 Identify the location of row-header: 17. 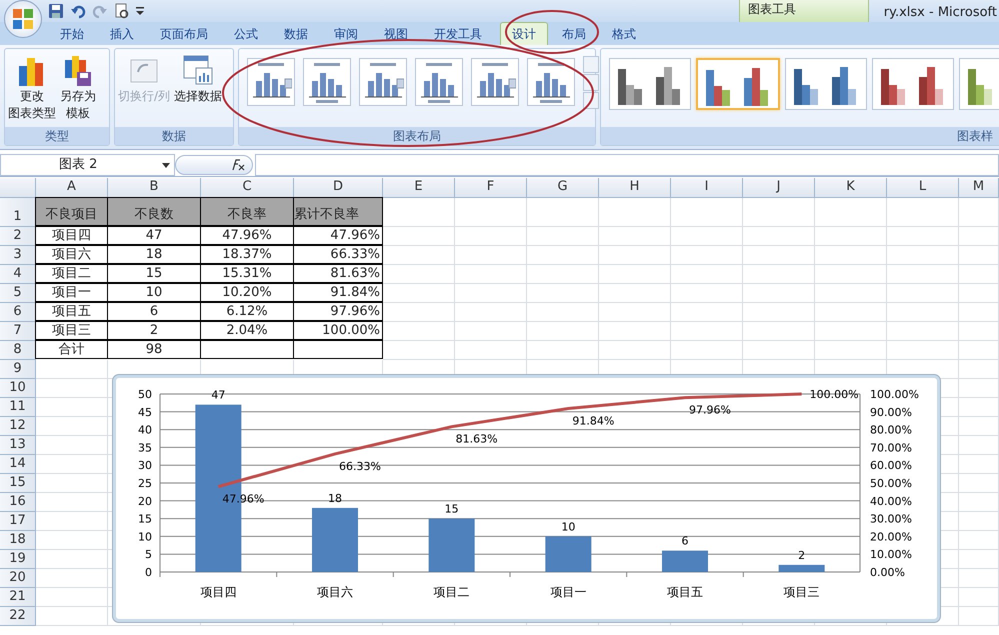
(18, 521).